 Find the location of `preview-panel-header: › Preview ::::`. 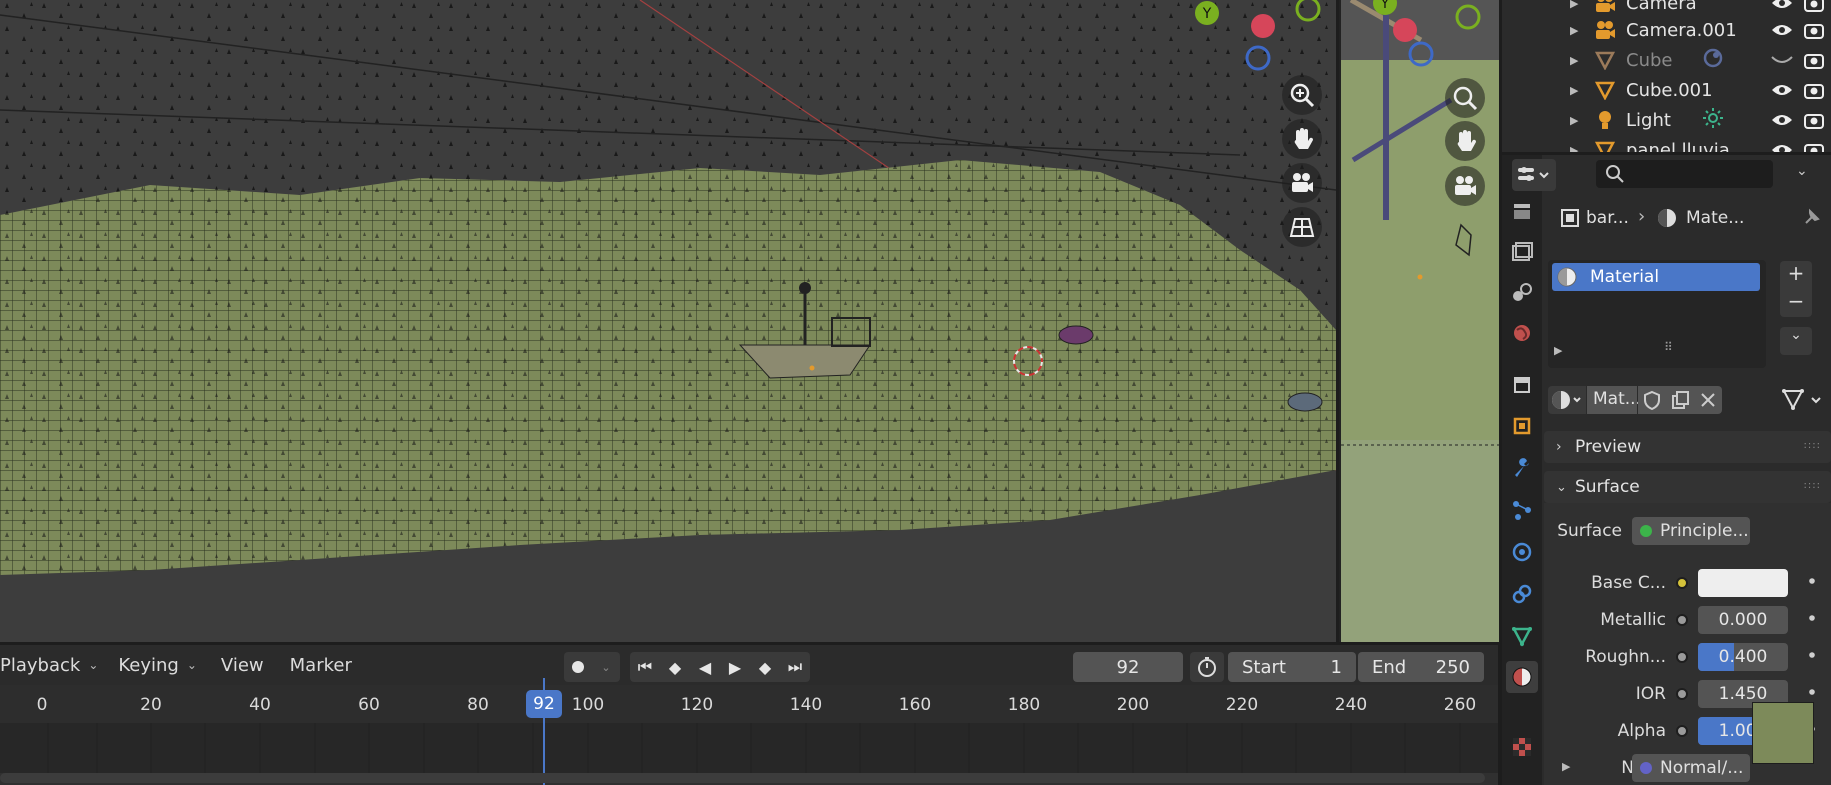

preview-panel-header: › Preview :::: is located at coordinates (1687, 447).